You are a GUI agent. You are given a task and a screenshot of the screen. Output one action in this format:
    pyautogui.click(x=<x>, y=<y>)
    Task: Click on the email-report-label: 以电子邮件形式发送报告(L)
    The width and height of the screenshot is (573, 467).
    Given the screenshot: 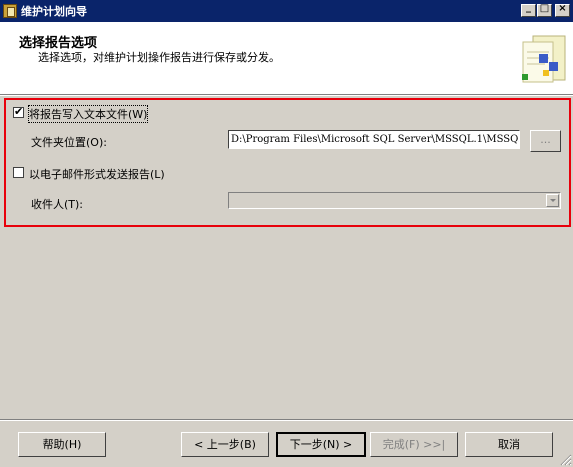 What is the action you would take?
    pyautogui.click(x=97, y=174)
    